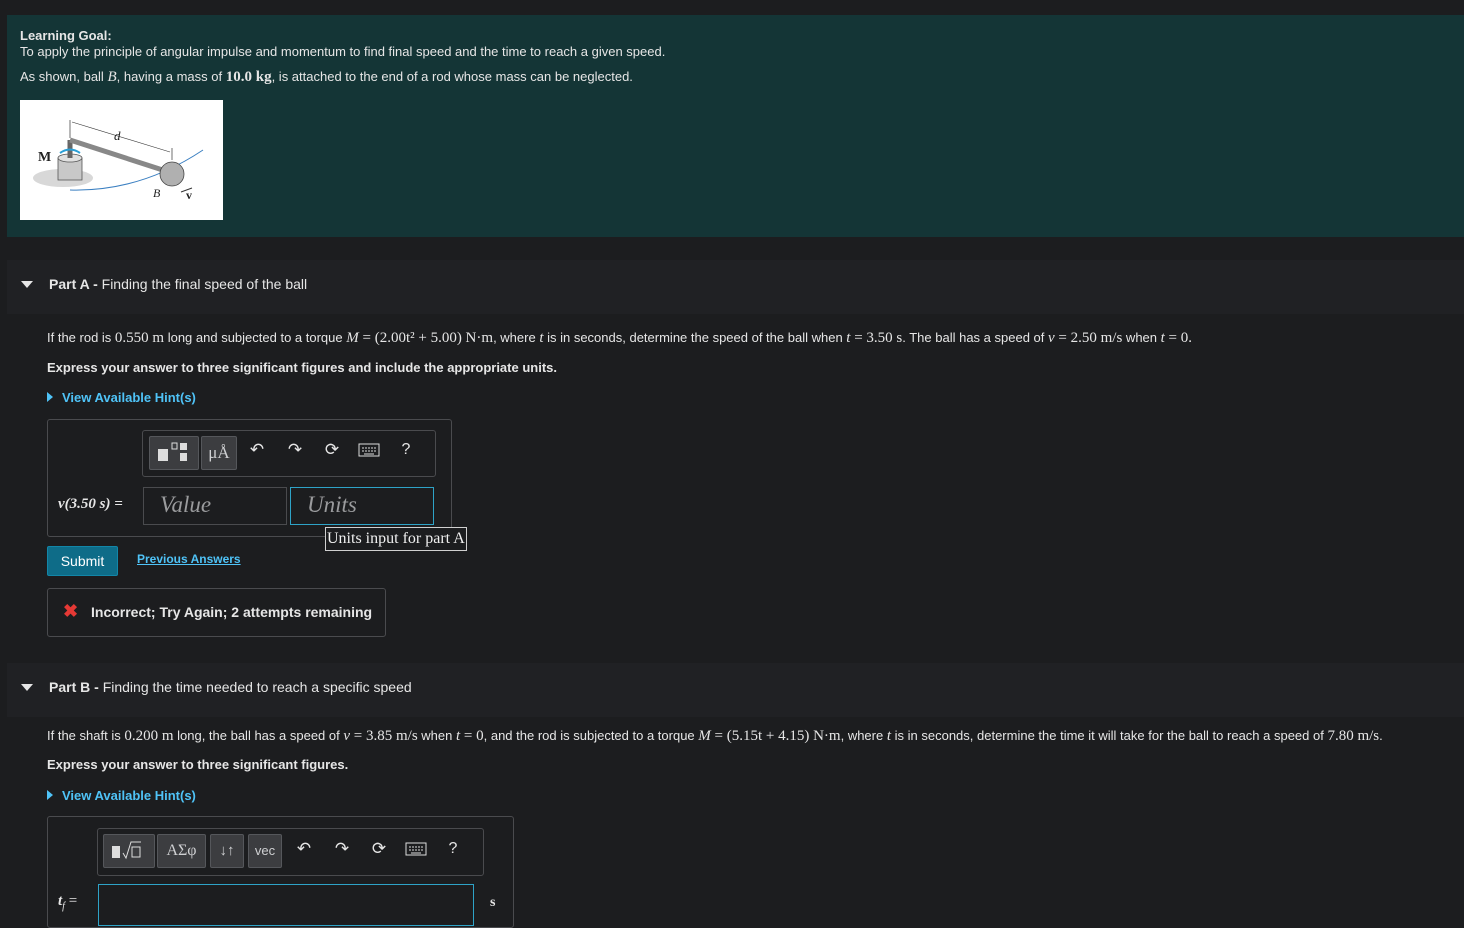 This screenshot has height=928, width=1464. Describe the element at coordinates (189, 195) in the screenshot. I see `figure-label-v: v` at that location.